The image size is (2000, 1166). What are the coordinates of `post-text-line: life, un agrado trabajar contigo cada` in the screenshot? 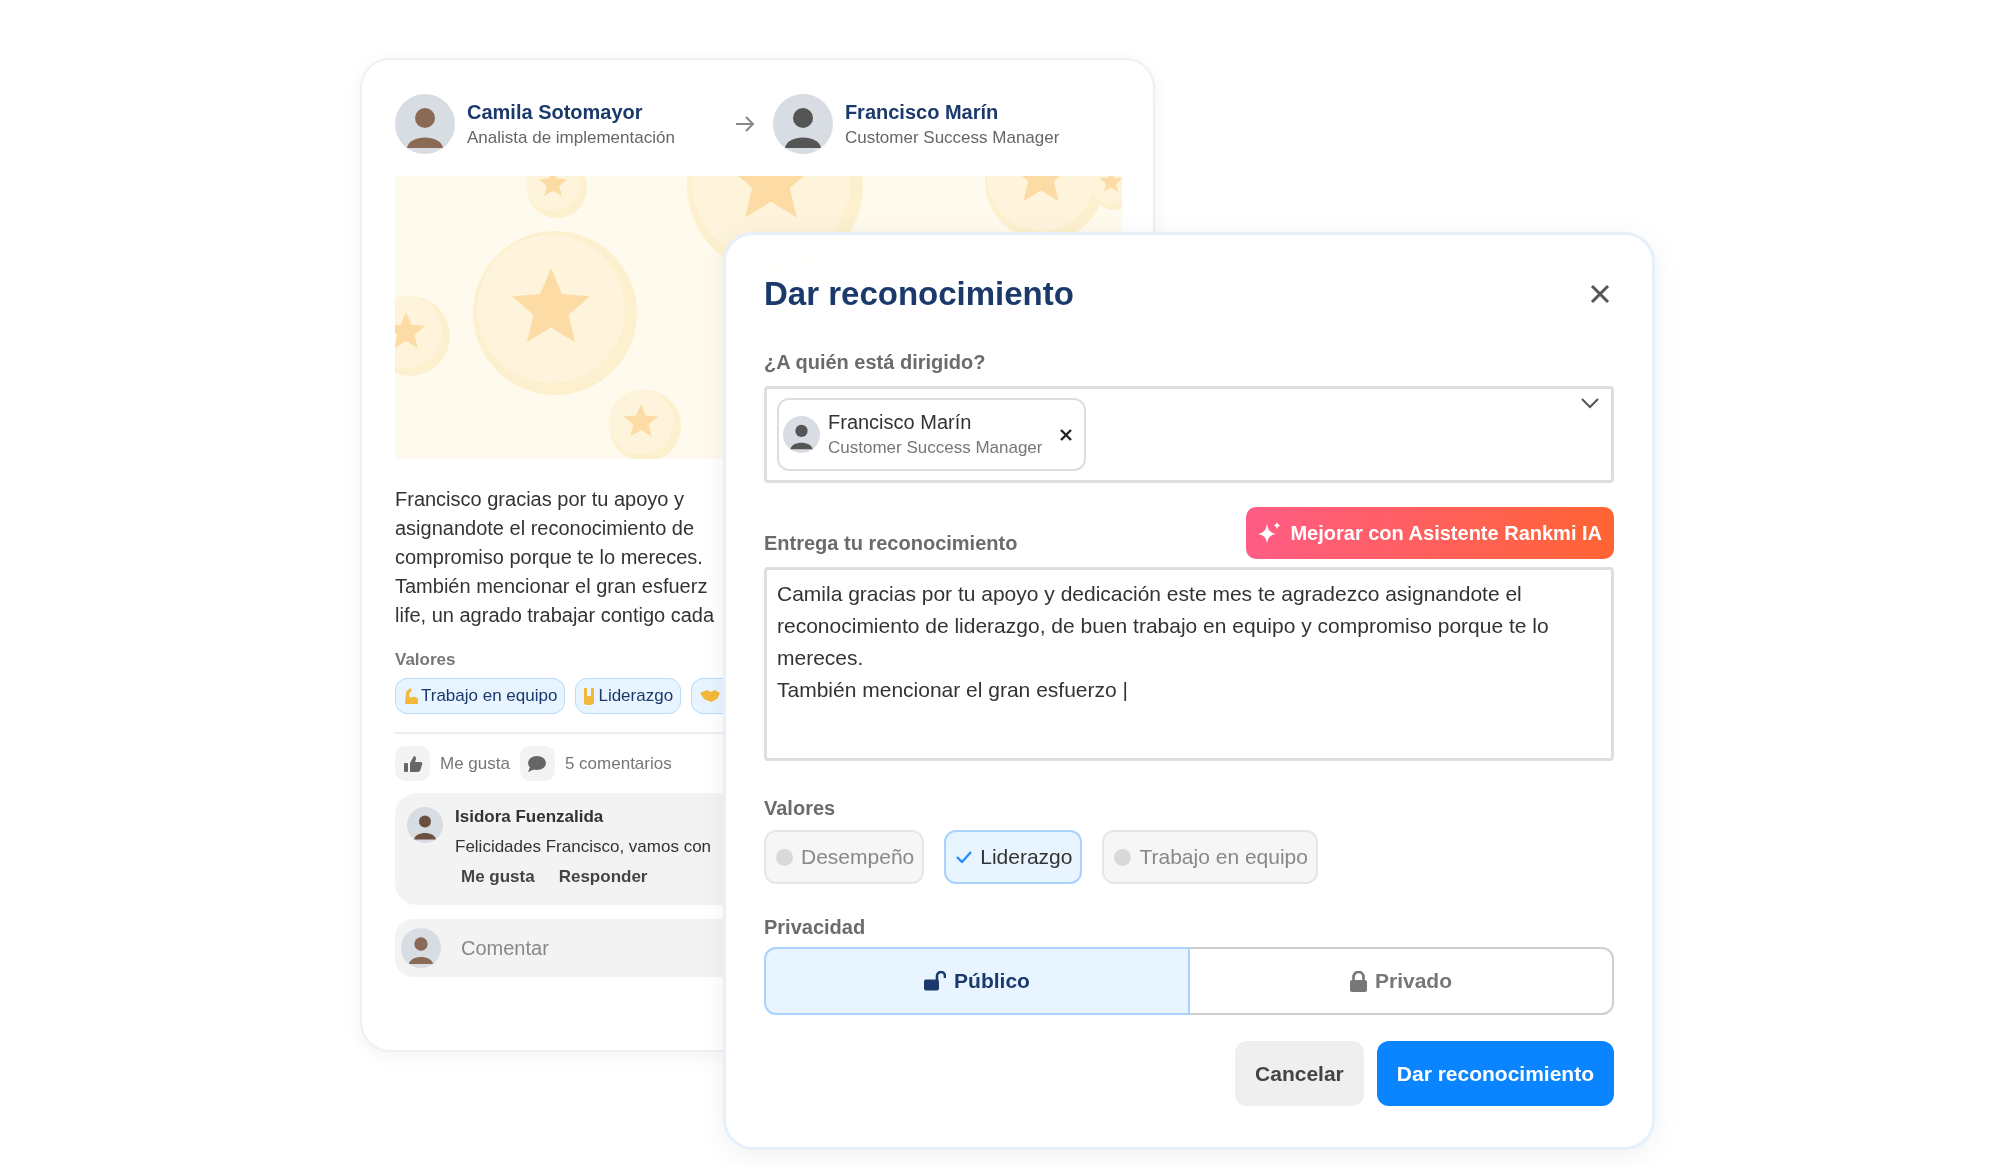 It's located at (555, 615).